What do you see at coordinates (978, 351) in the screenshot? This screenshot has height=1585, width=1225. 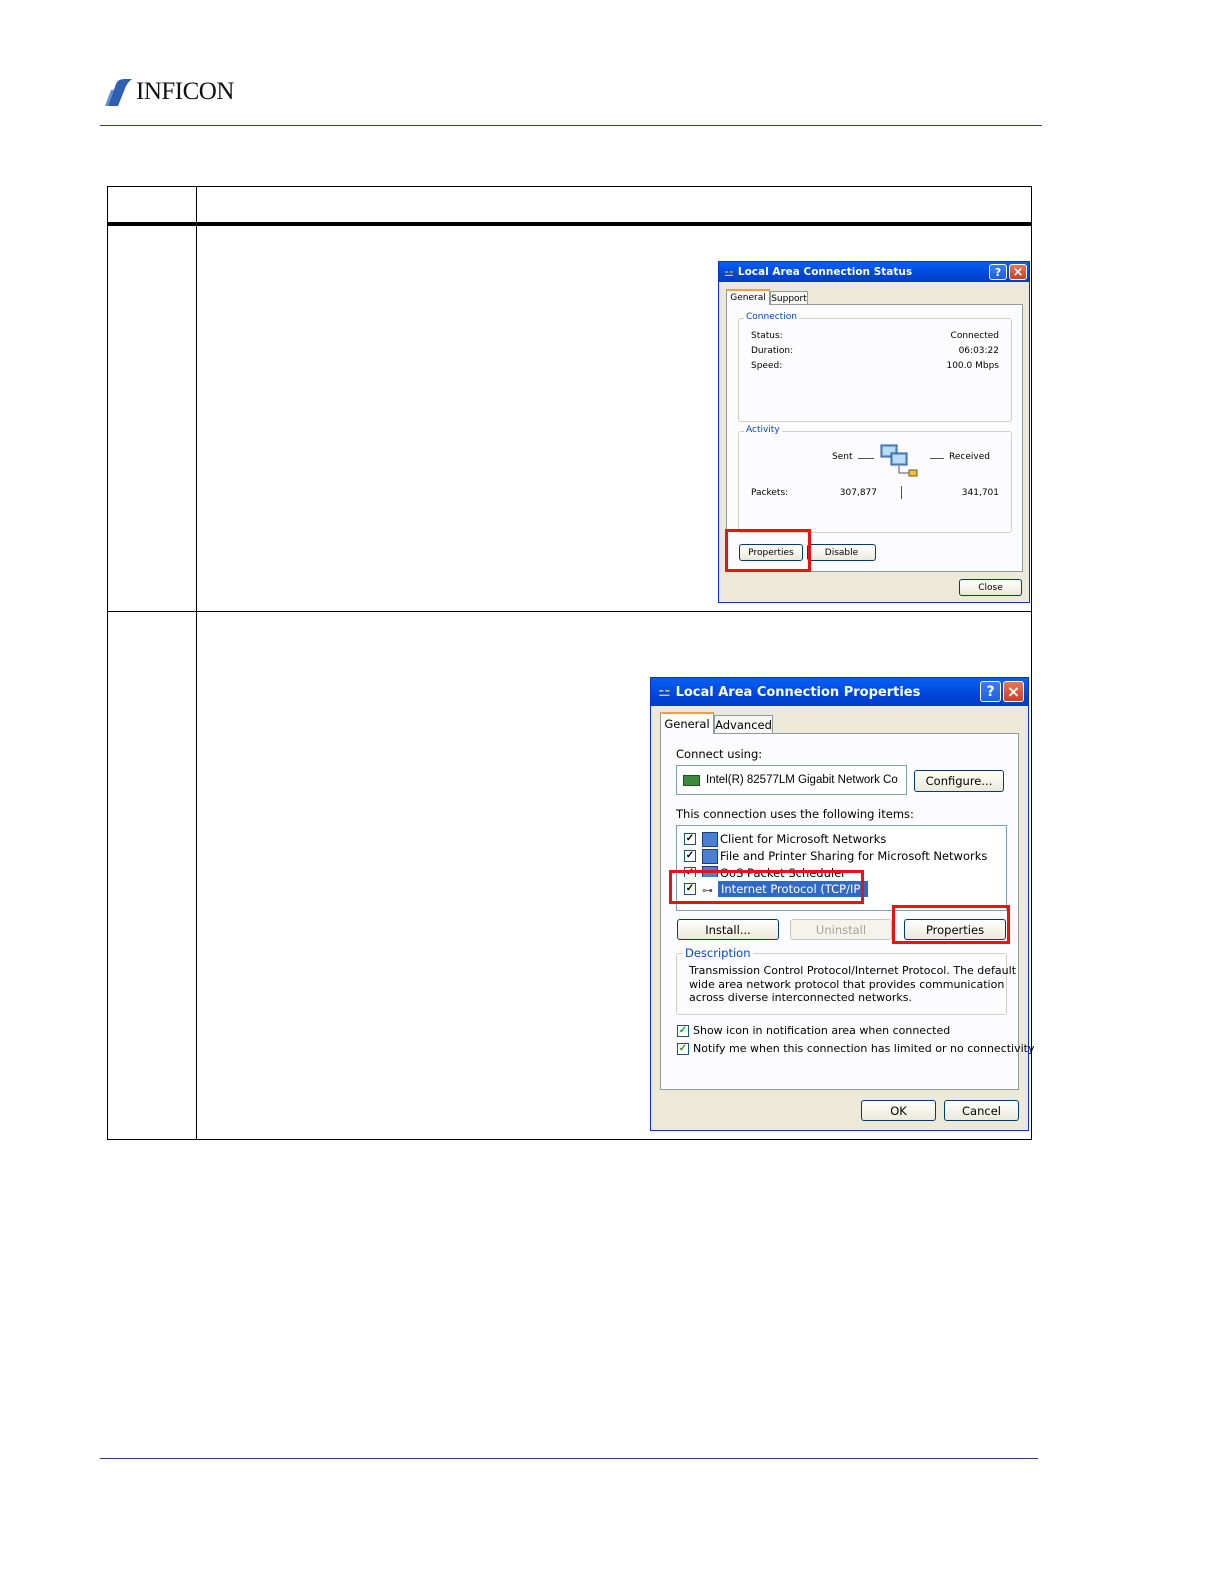 I see `duration-value: 06:03:22` at bounding box center [978, 351].